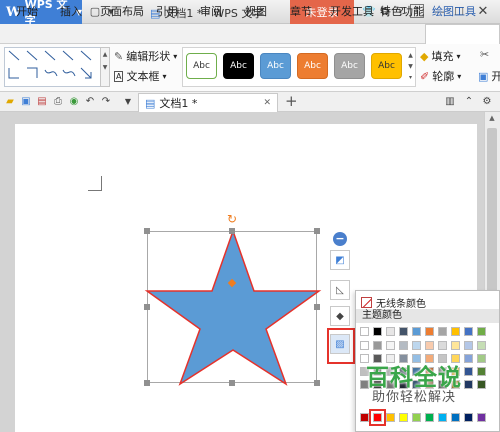  What do you see at coordinates (211, 11) in the screenshot?
I see `tab-review: 审阅` at bounding box center [211, 11].